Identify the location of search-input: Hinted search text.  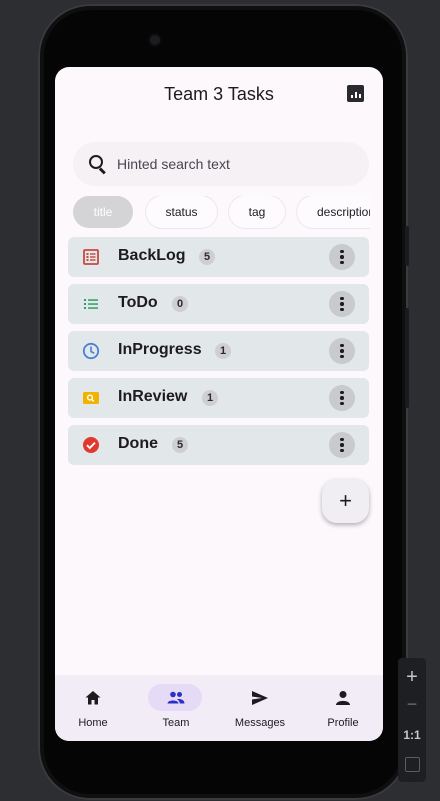
(173, 164).